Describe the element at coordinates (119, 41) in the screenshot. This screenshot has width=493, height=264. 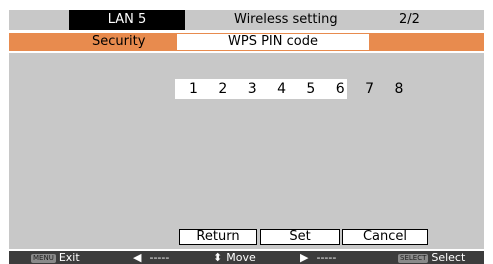
I see `security-label: Security` at that location.